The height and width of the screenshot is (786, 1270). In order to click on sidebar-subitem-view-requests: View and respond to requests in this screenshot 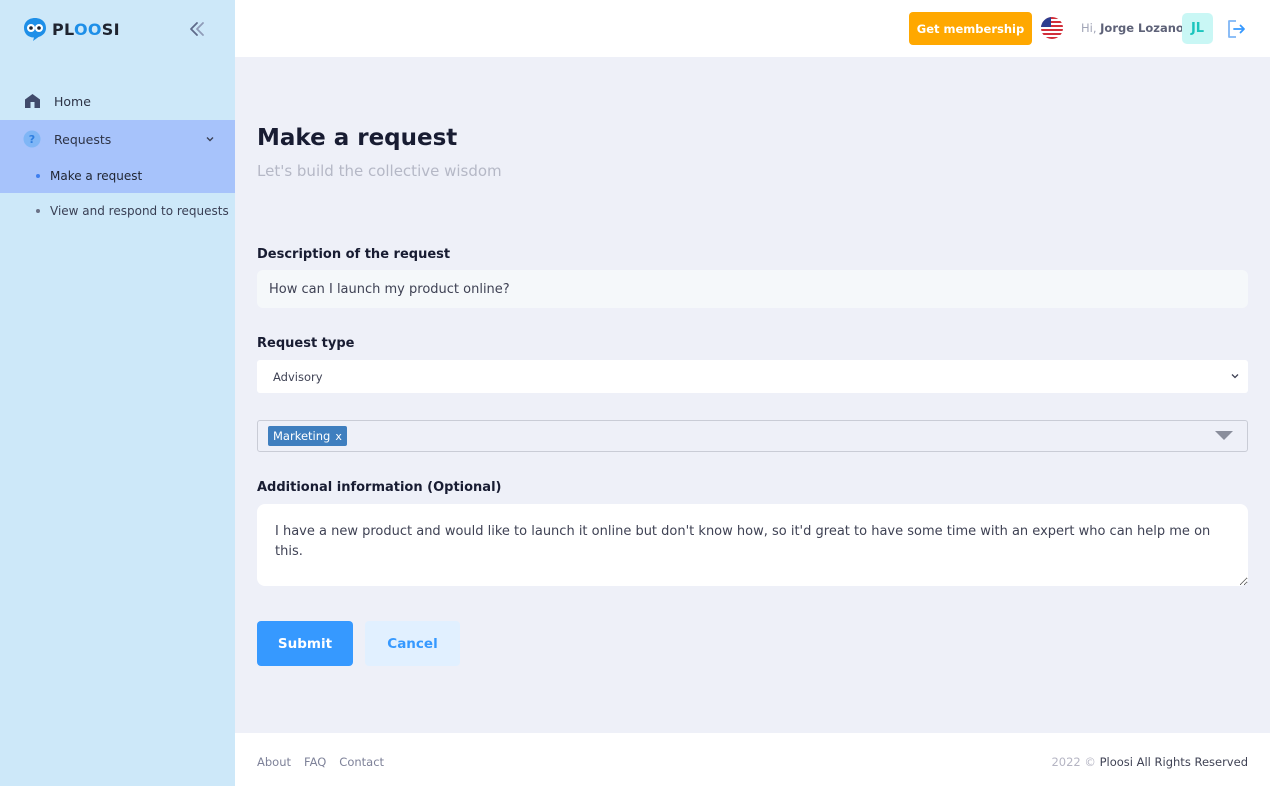, I will do `click(117, 210)`.